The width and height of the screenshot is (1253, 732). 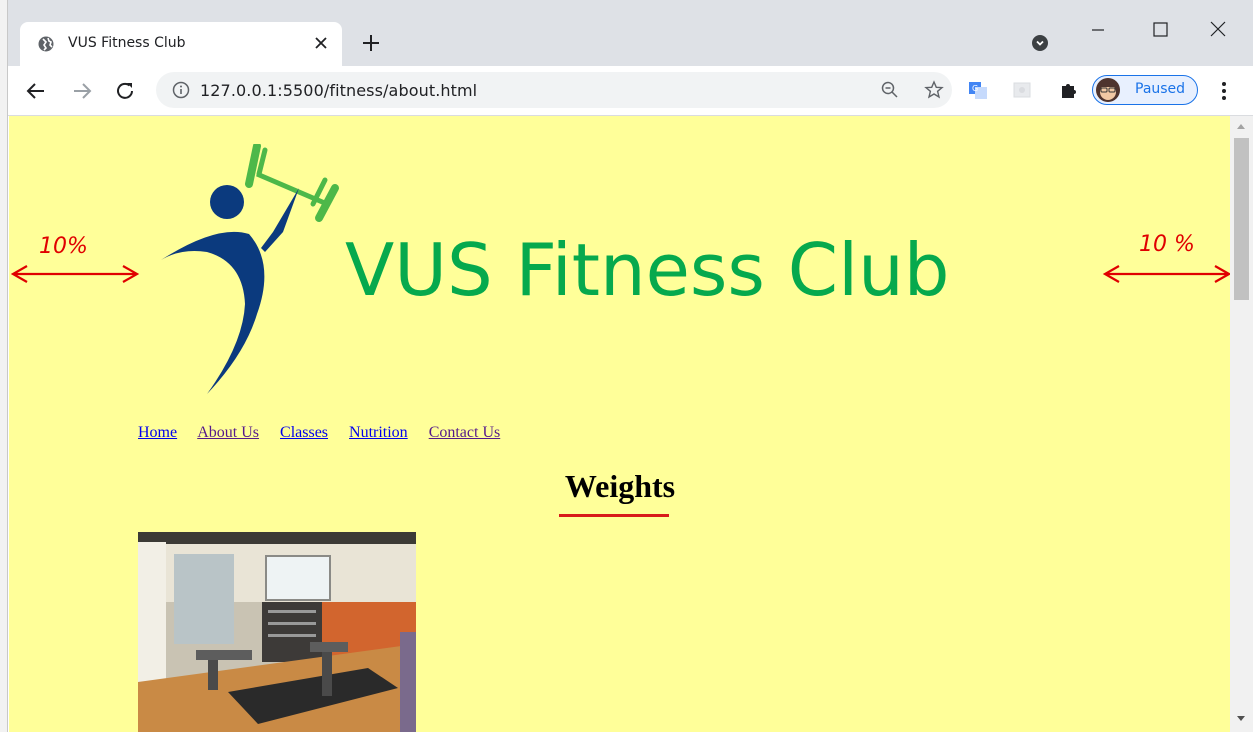 I want to click on nav-link-contact: Contact Us, so click(x=465, y=432).